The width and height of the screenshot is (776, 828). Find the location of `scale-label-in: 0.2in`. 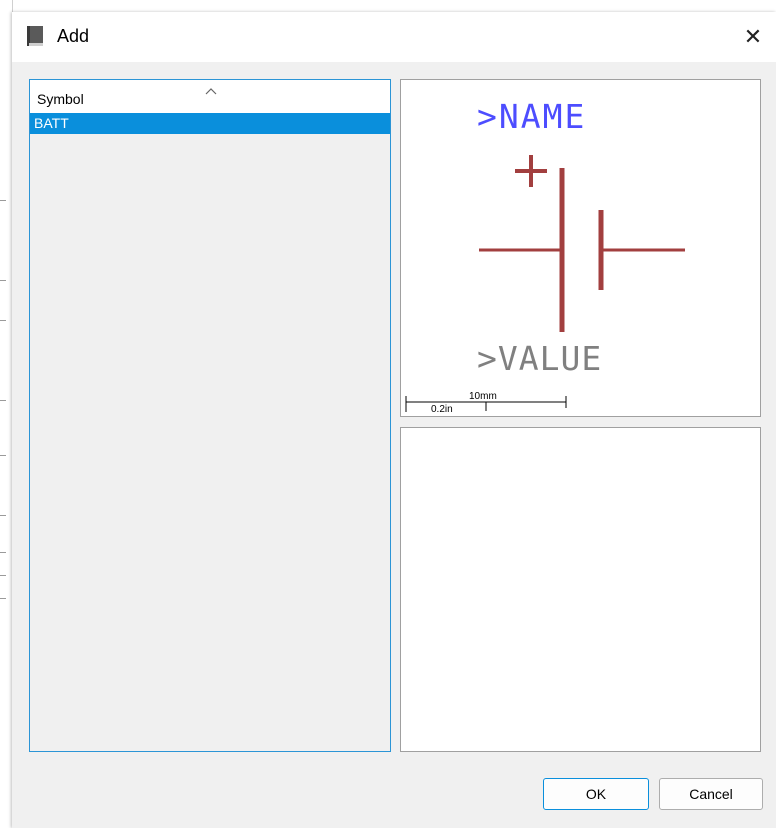

scale-label-in: 0.2in is located at coordinates (442, 409).